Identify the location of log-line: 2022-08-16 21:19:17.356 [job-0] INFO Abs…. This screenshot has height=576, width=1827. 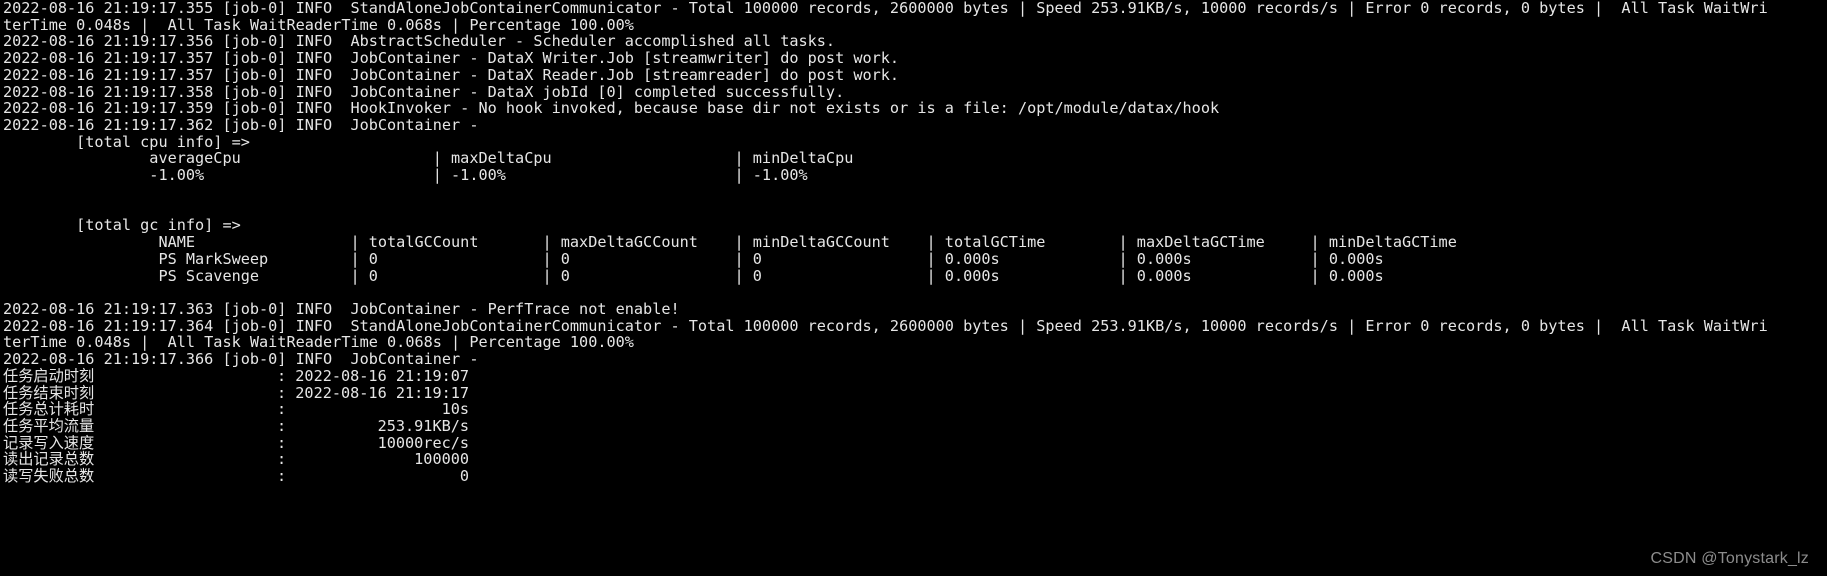
(419, 41).